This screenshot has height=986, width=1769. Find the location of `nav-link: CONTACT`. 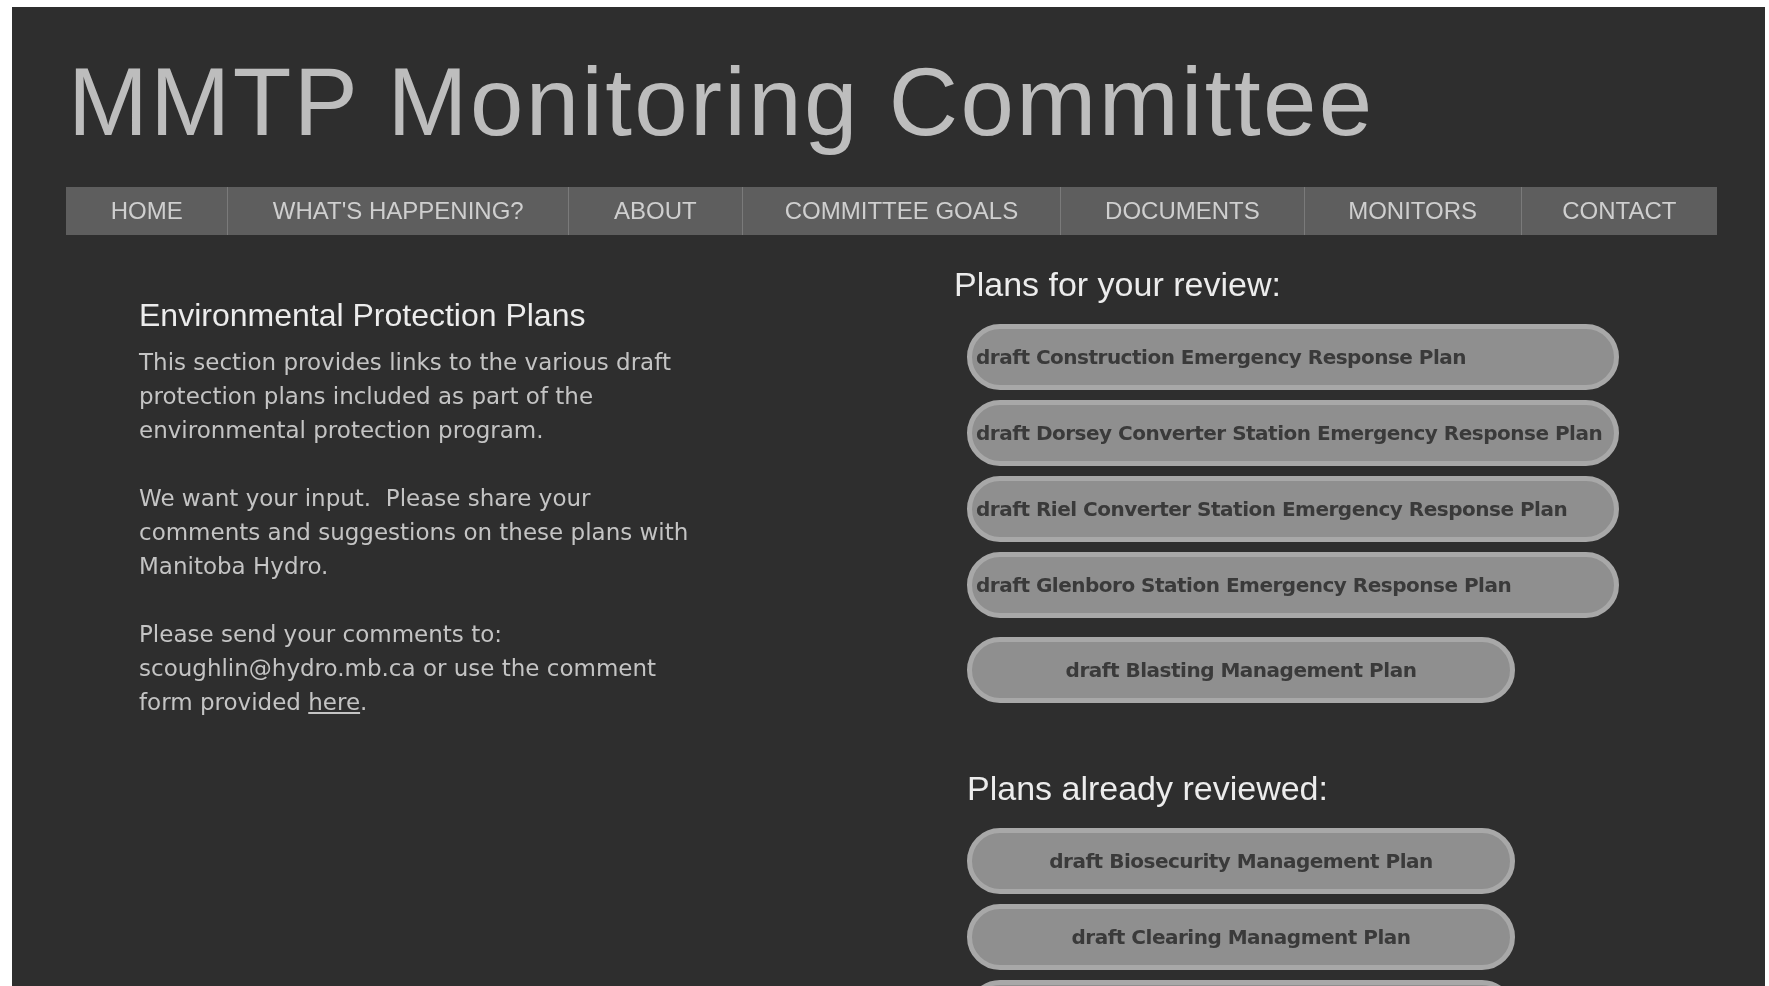

nav-link: CONTACT is located at coordinates (1618, 211).